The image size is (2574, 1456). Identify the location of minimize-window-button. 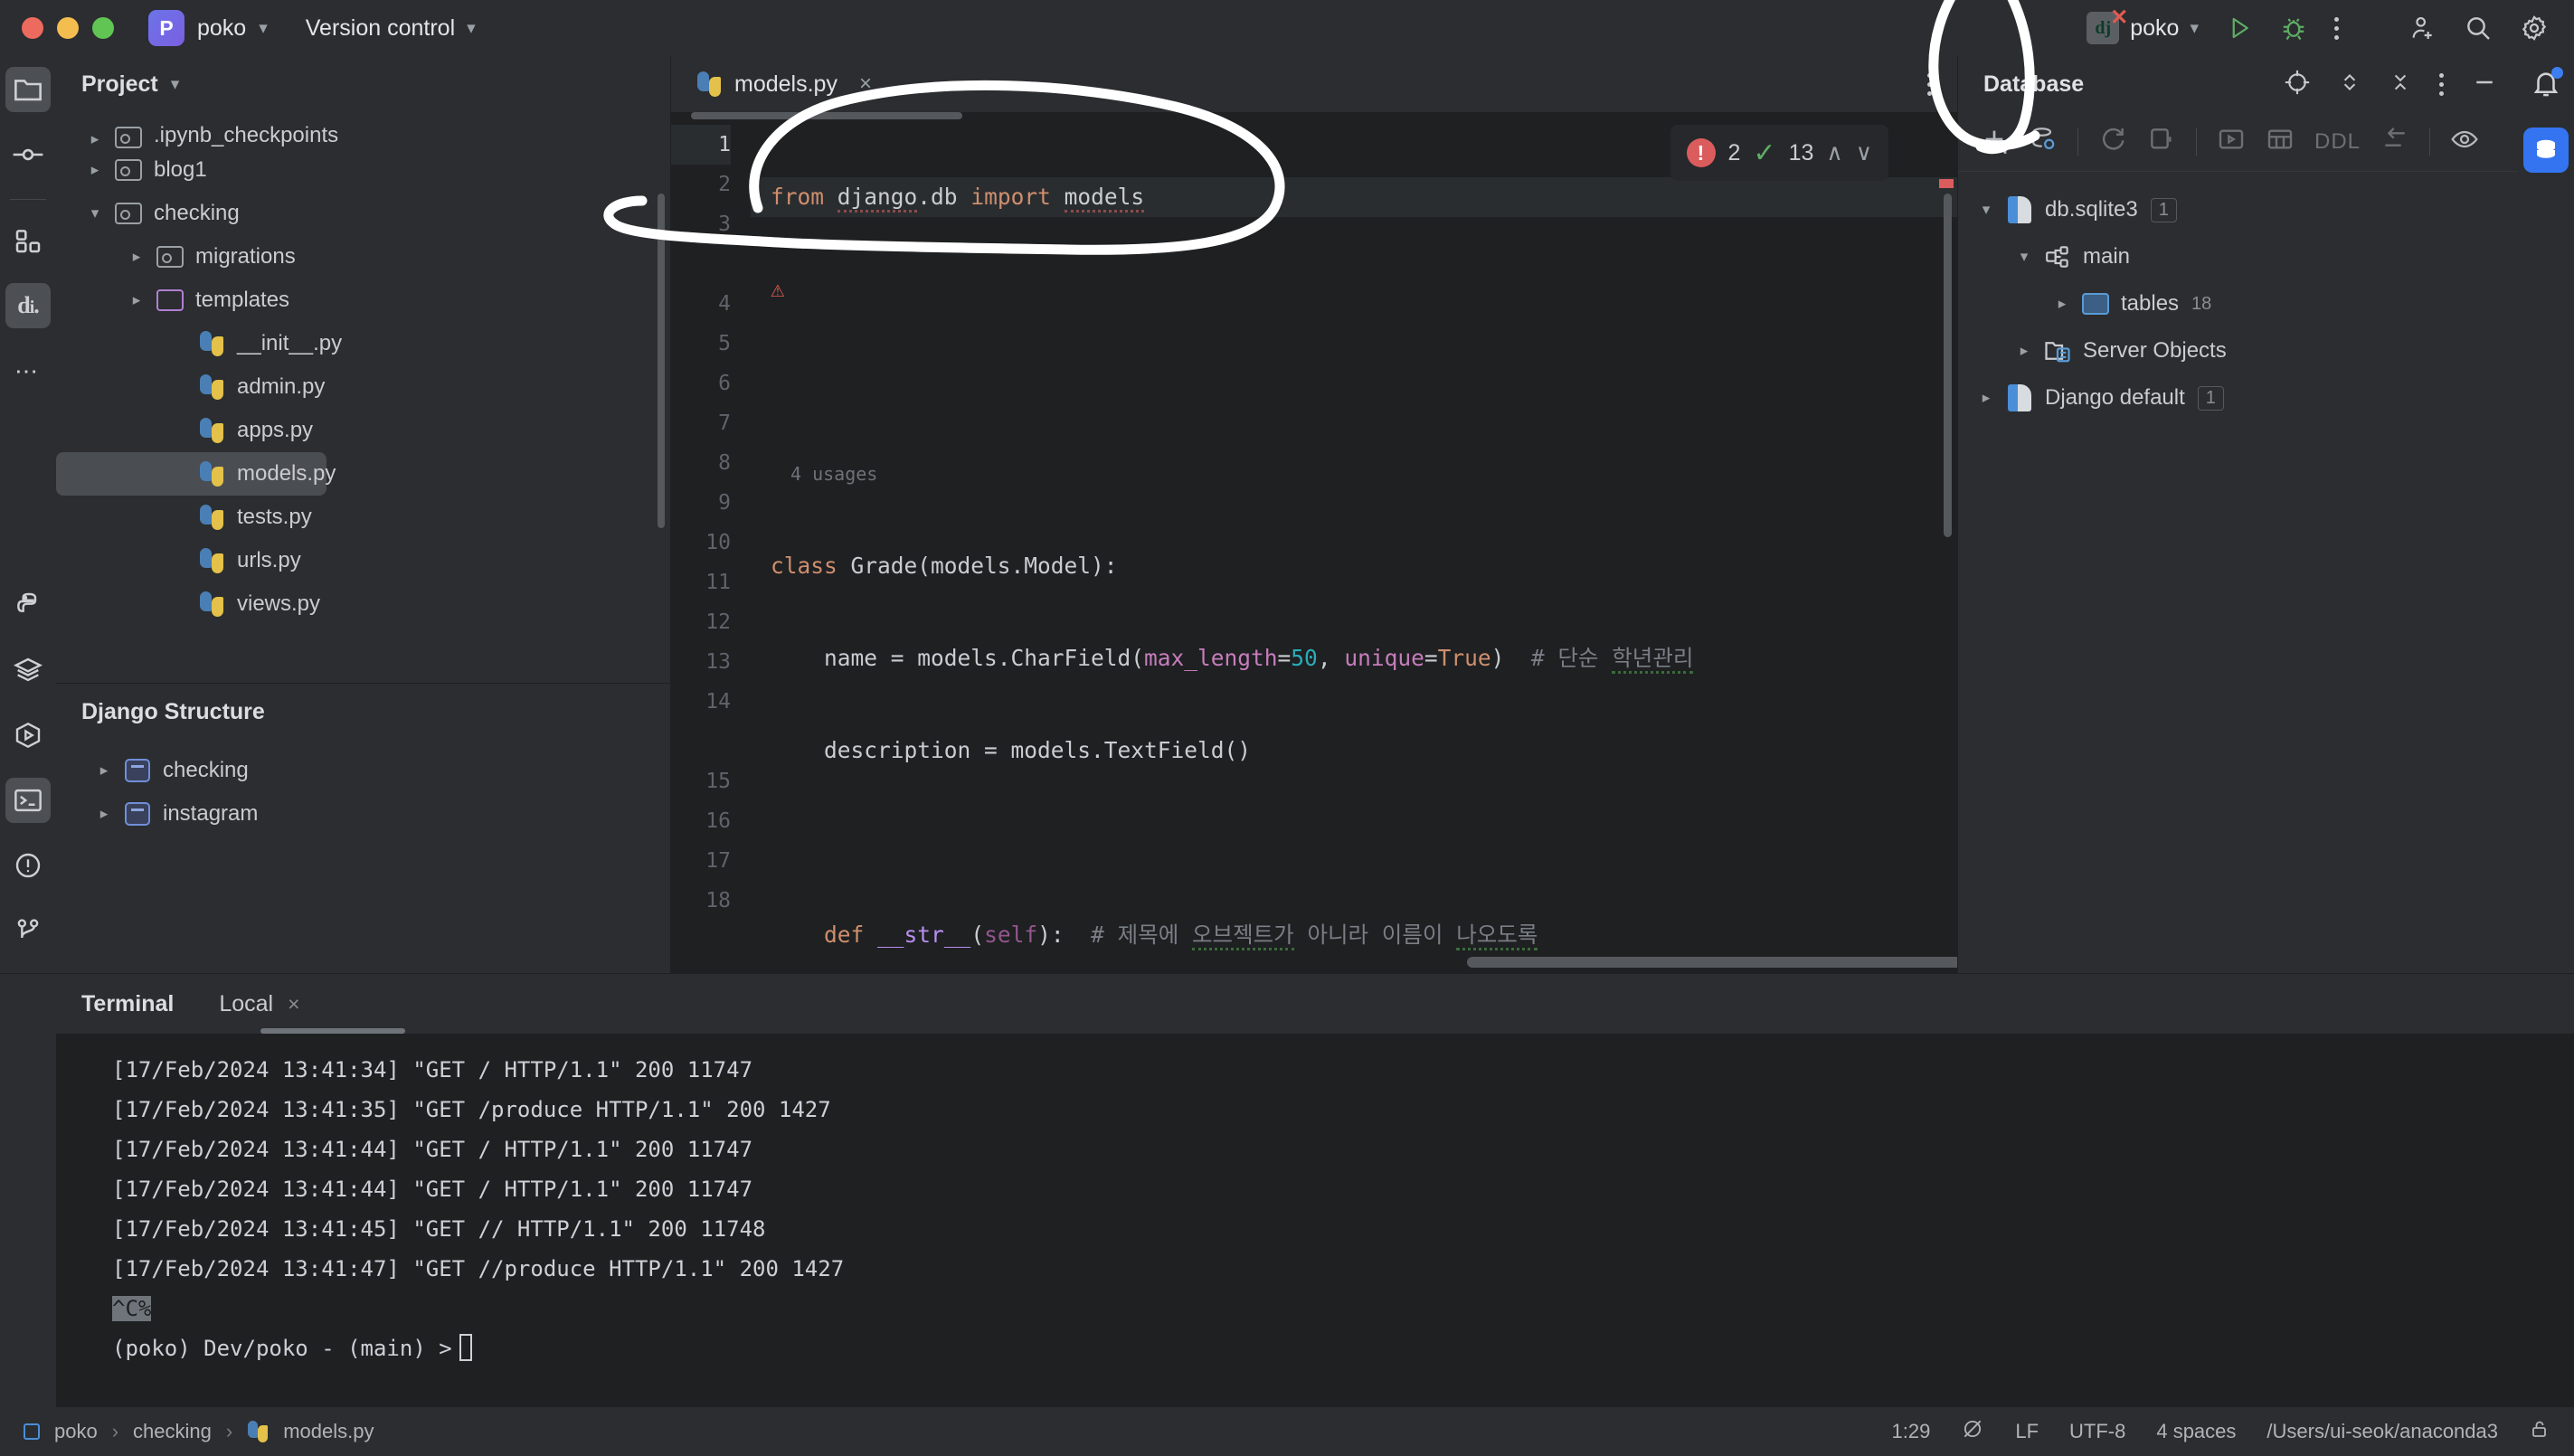
(68, 28).